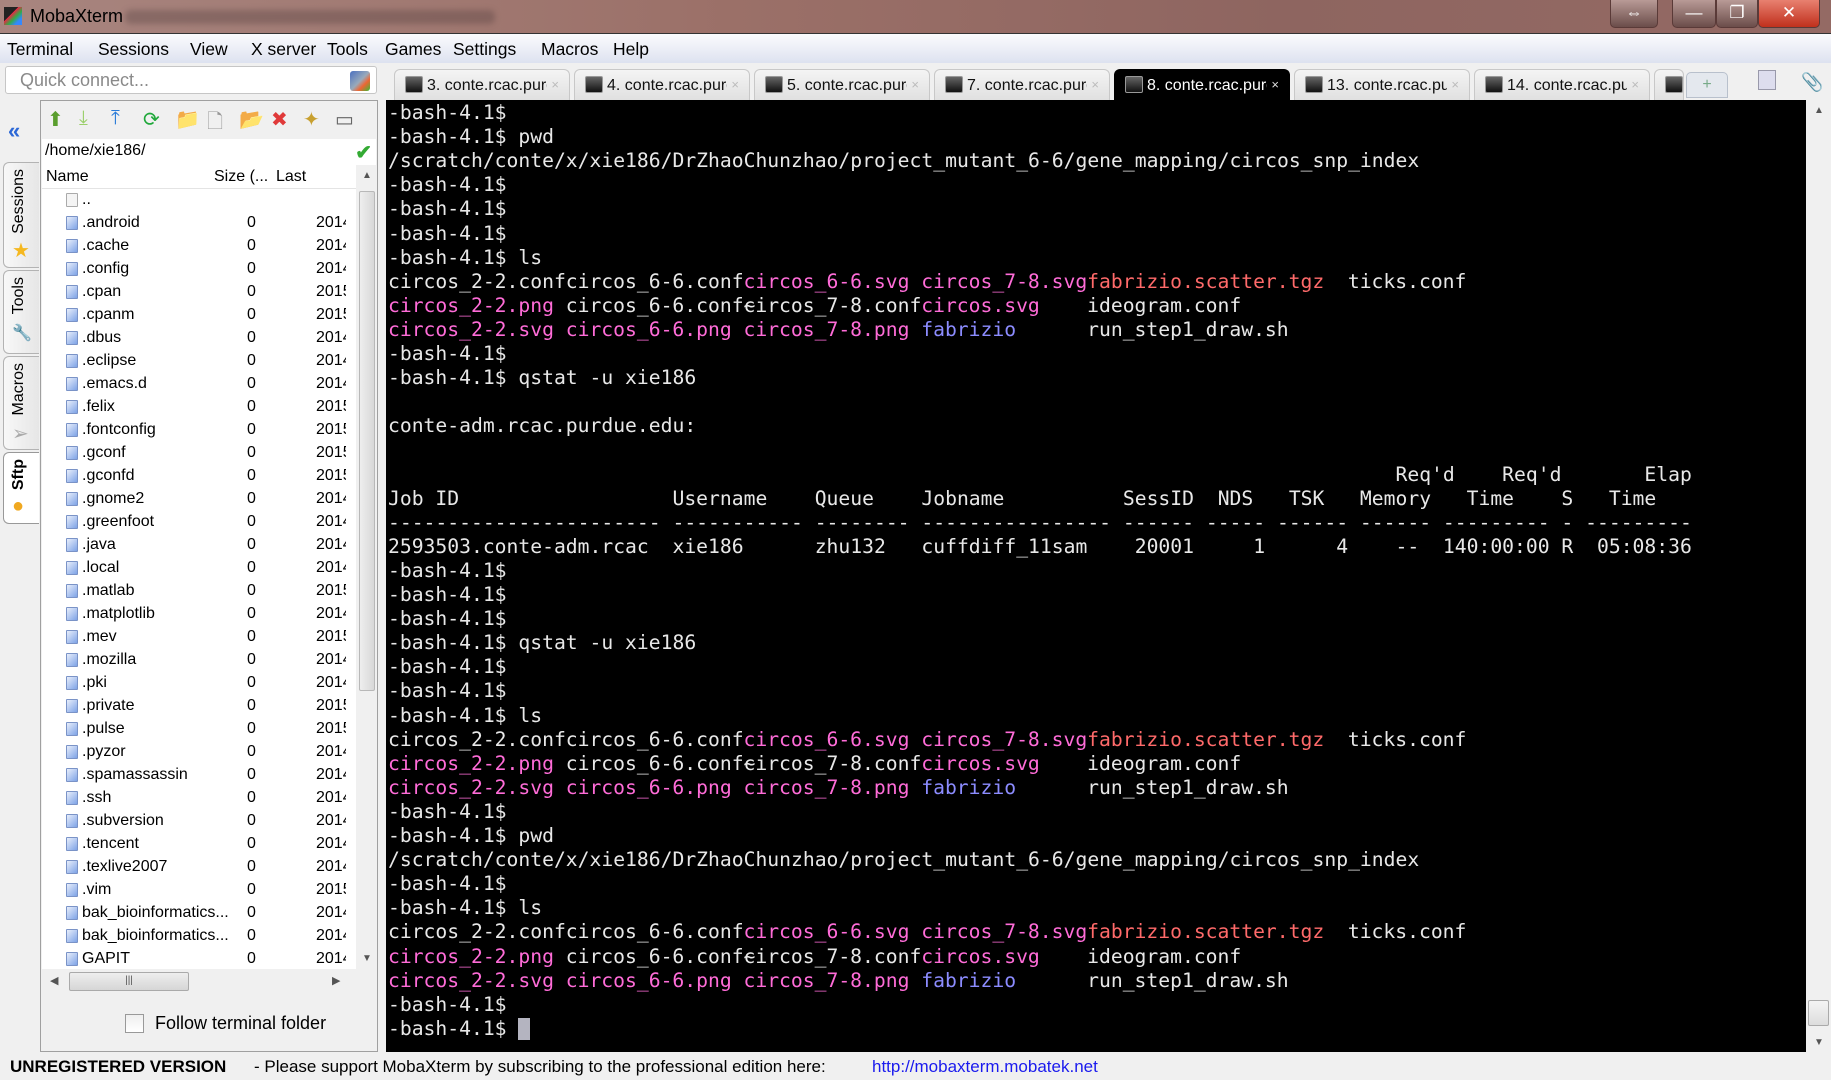  I want to click on sftp-path-input: /home/xie186/ ✔, so click(209, 152).